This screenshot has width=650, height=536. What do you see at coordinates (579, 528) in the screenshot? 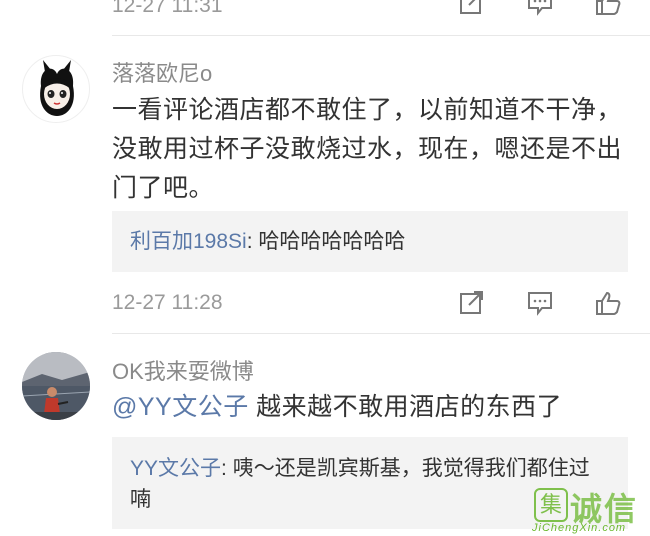
I see `watermark-url: JiChengXin.com` at bounding box center [579, 528].